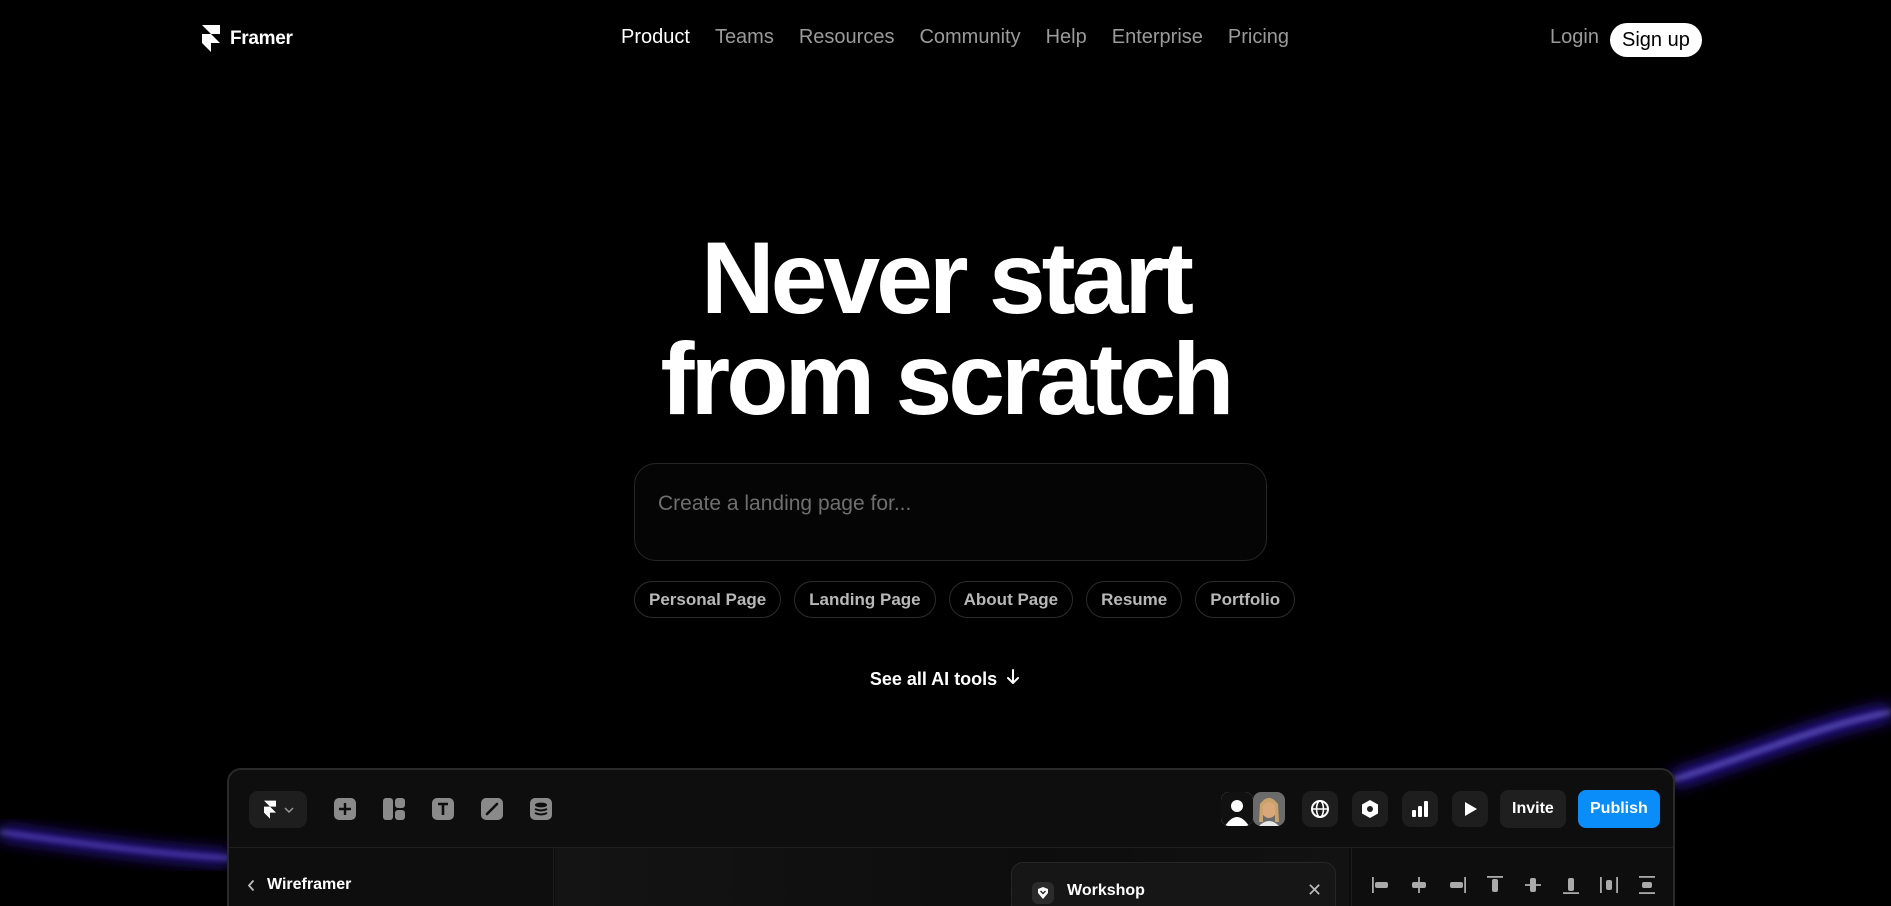 The image size is (1891, 906). Describe the element at coordinates (278, 809) in the screenshot. I see `framer-menu-button` at that location.